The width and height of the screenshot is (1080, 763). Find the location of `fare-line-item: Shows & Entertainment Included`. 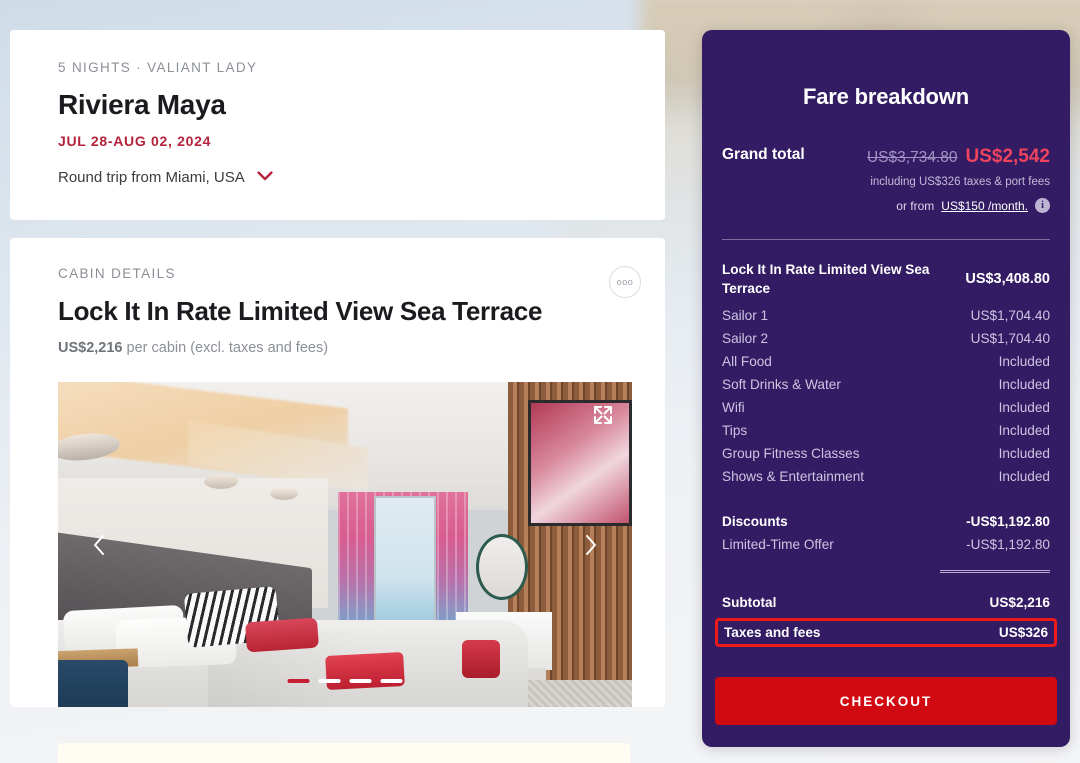

fare-line-item: Shows & Entertainment Included is located at coordinates (886, 476).